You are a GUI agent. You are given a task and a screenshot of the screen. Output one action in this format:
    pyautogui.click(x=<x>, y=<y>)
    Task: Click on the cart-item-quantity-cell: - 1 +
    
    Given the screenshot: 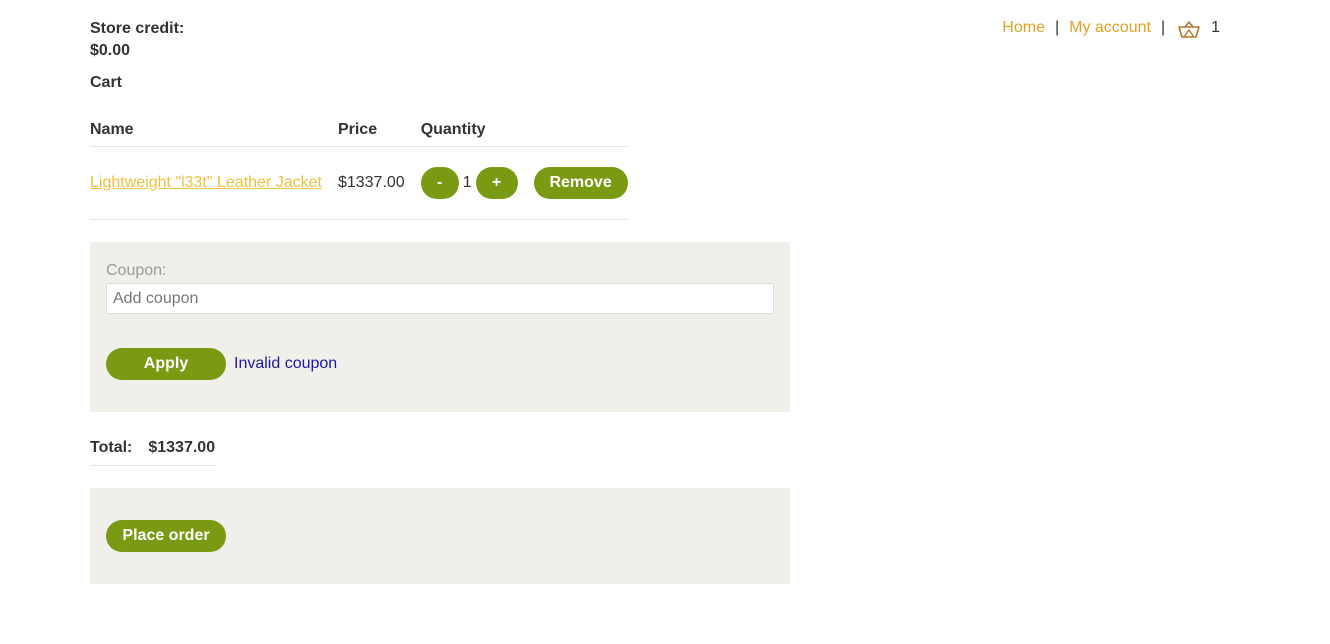 What is the action you would take?
    pyautogui.click(x=477, y=183)
    